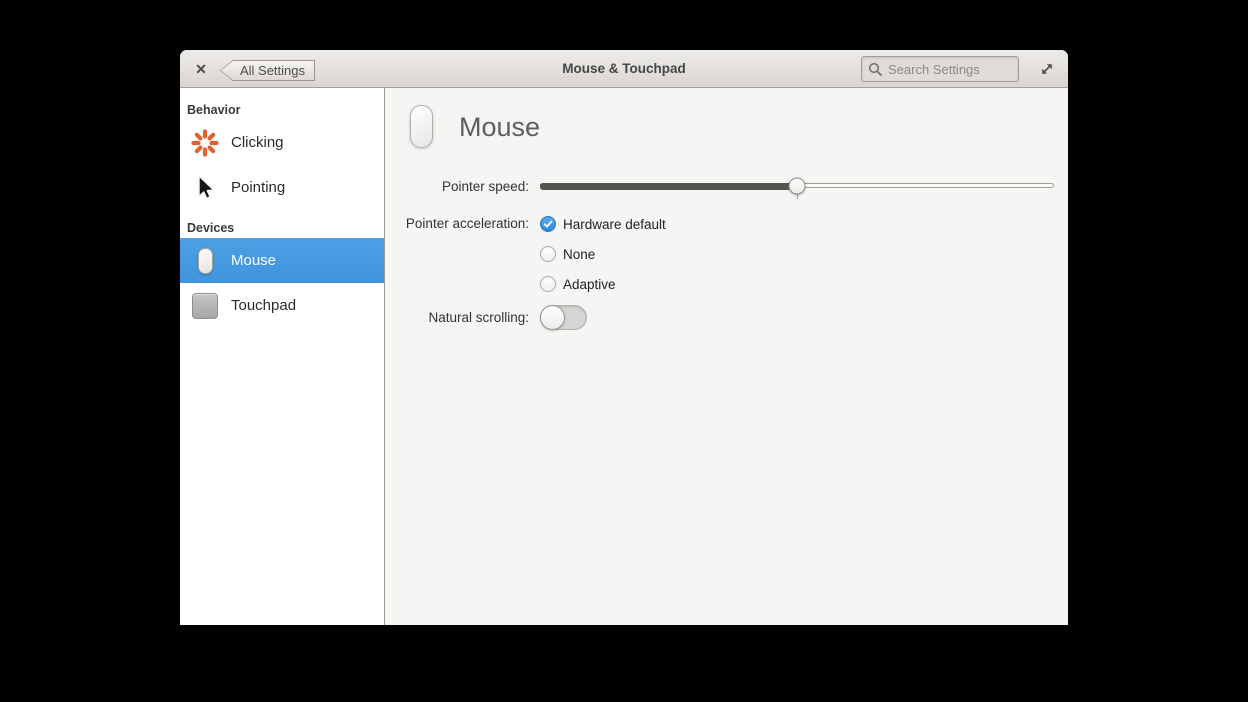 This screenshot has width=1248, height=702. Describe the element at coordinates (552, 317) in the screenshot. I see `toggle-knob` at that location.